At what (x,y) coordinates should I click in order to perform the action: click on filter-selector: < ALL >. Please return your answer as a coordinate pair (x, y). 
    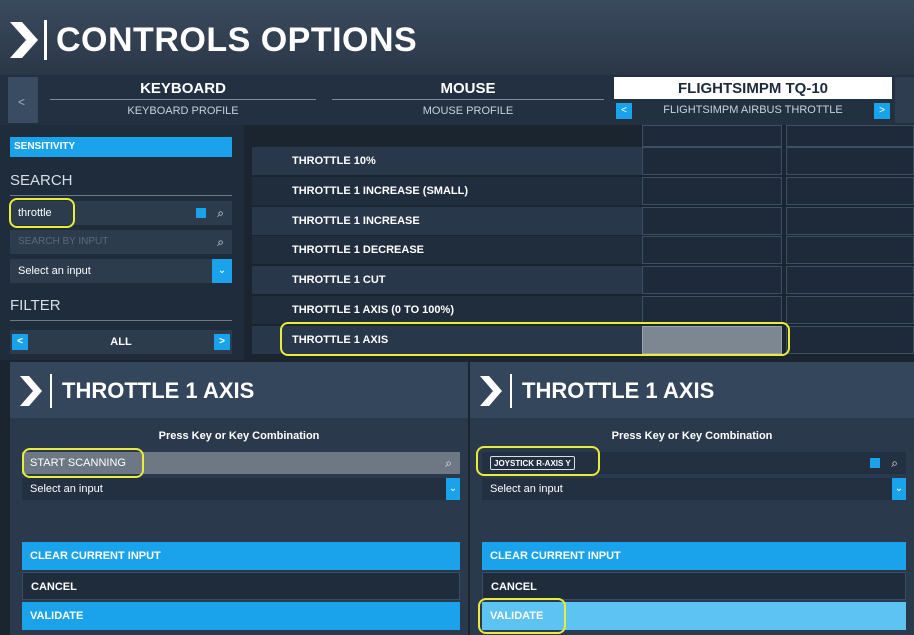
    Looking at the image, I should click on (121, 342).